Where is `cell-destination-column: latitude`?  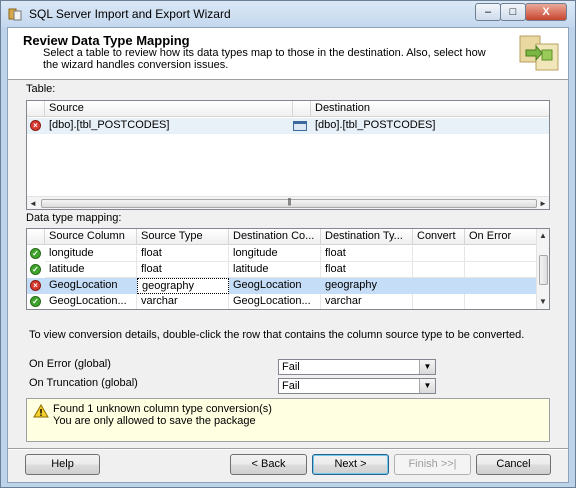 cell-destination-column: latitude is located at coordinates (275, 270).